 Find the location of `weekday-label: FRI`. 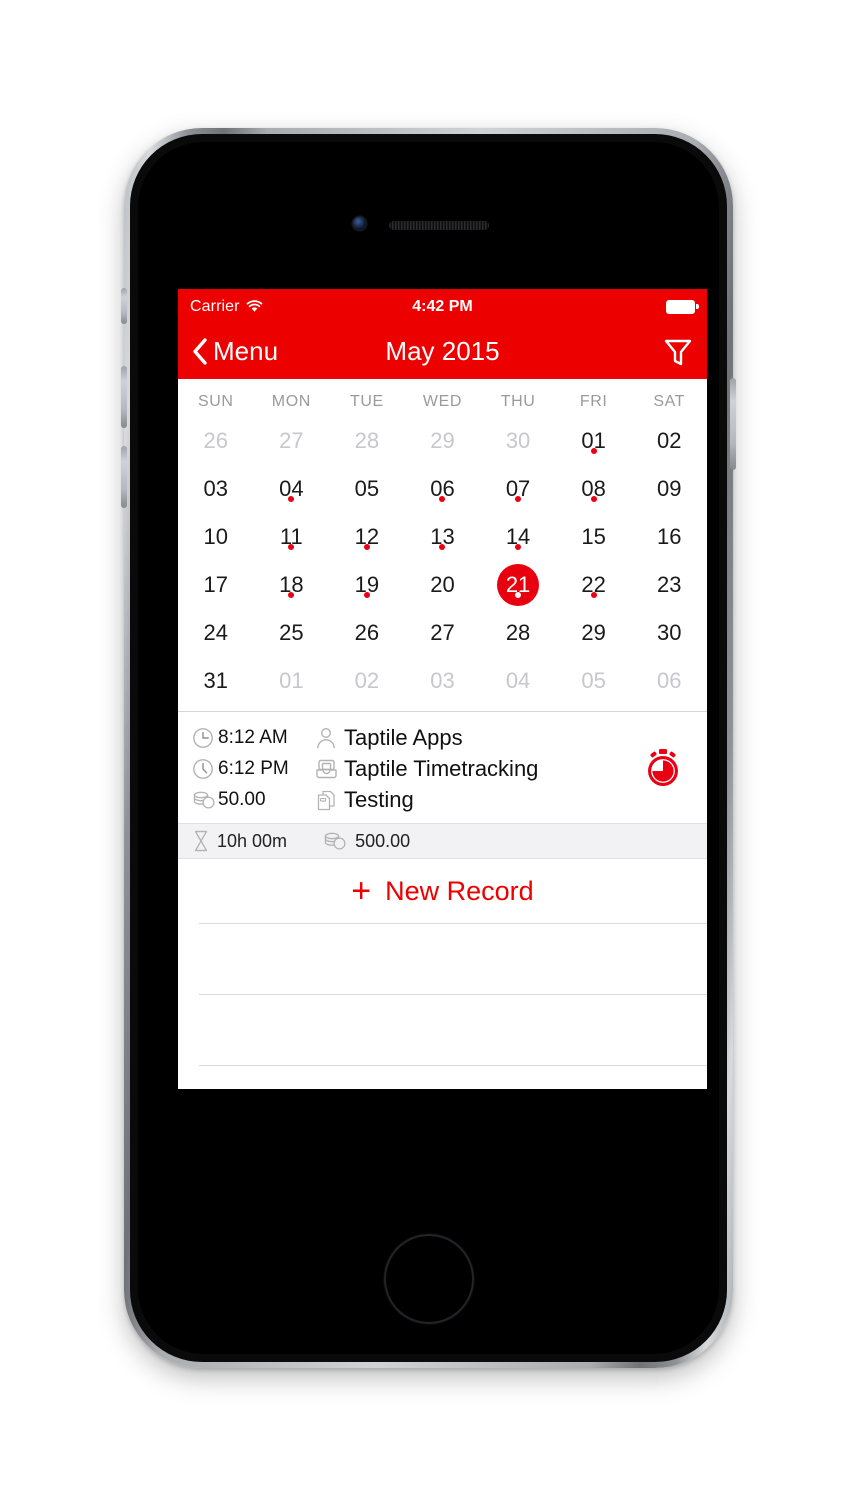

weekday-label: FRI is located at coordinates (593, 401).